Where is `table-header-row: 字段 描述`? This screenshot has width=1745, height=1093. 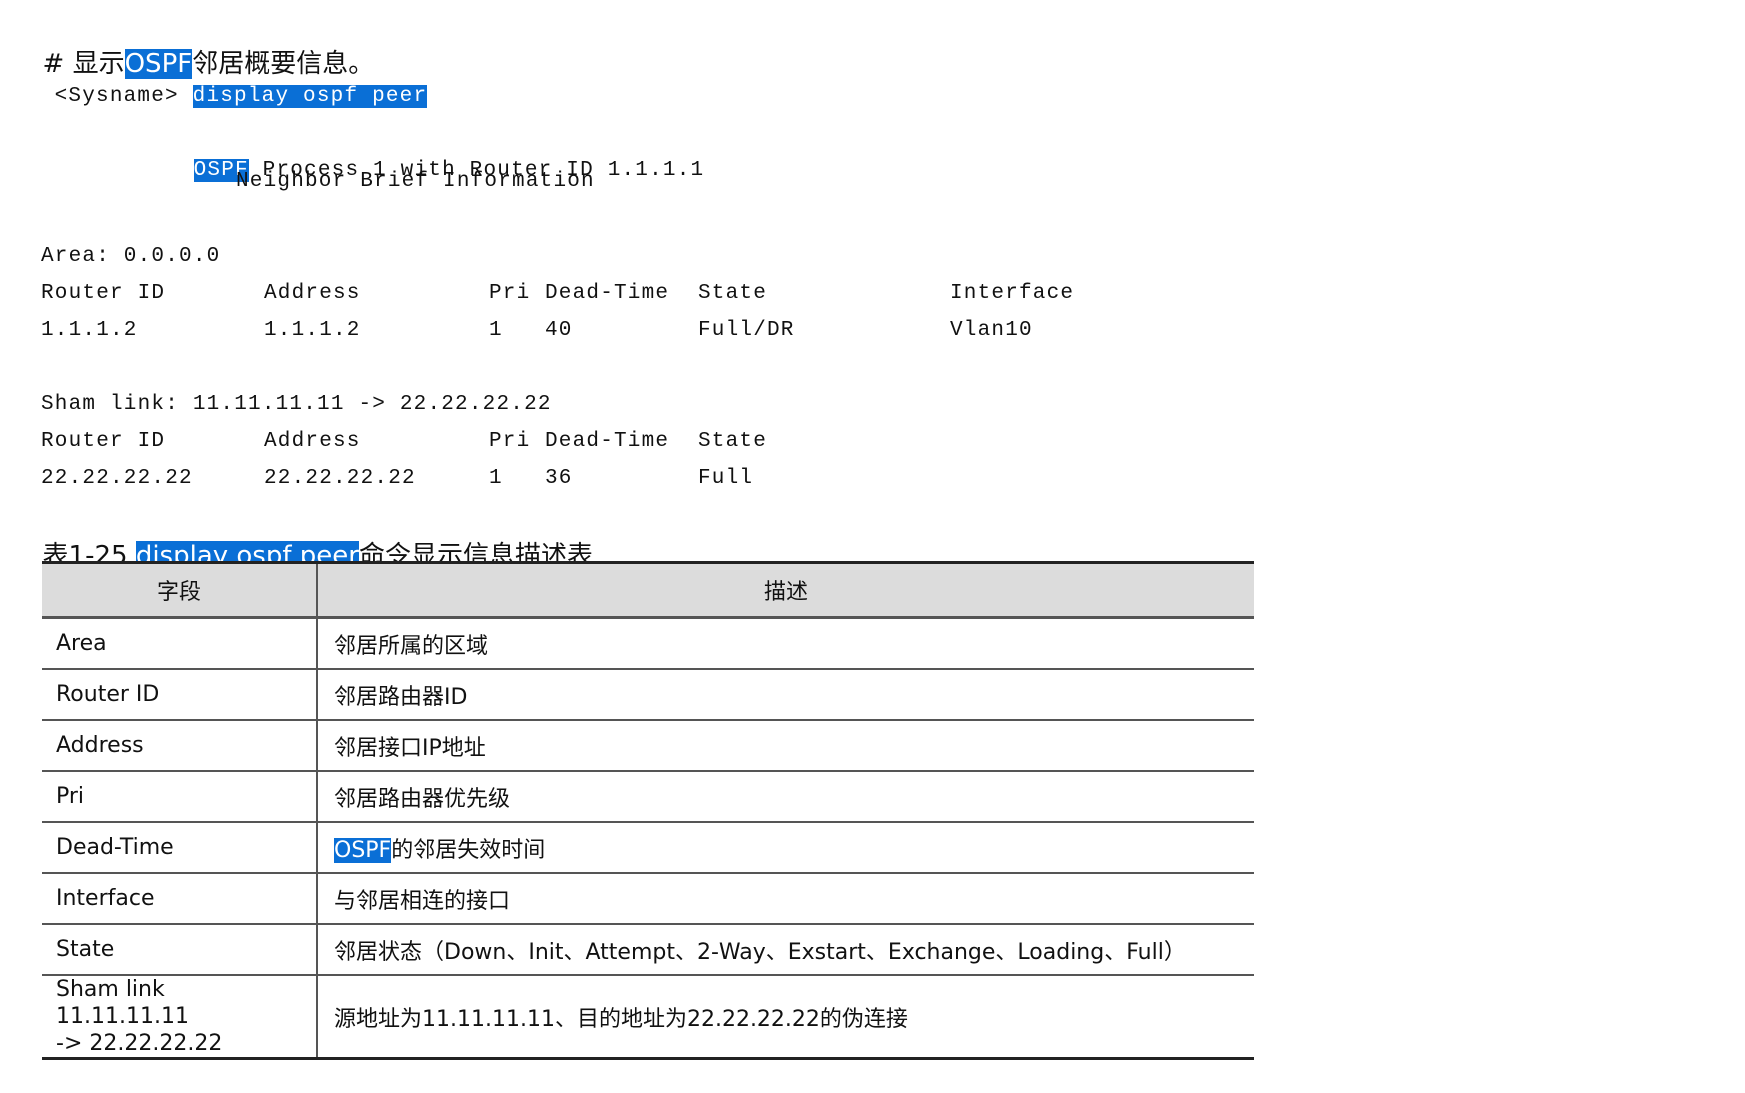 table-header-row: 字段 描述 is located at coordinates (648, 590).